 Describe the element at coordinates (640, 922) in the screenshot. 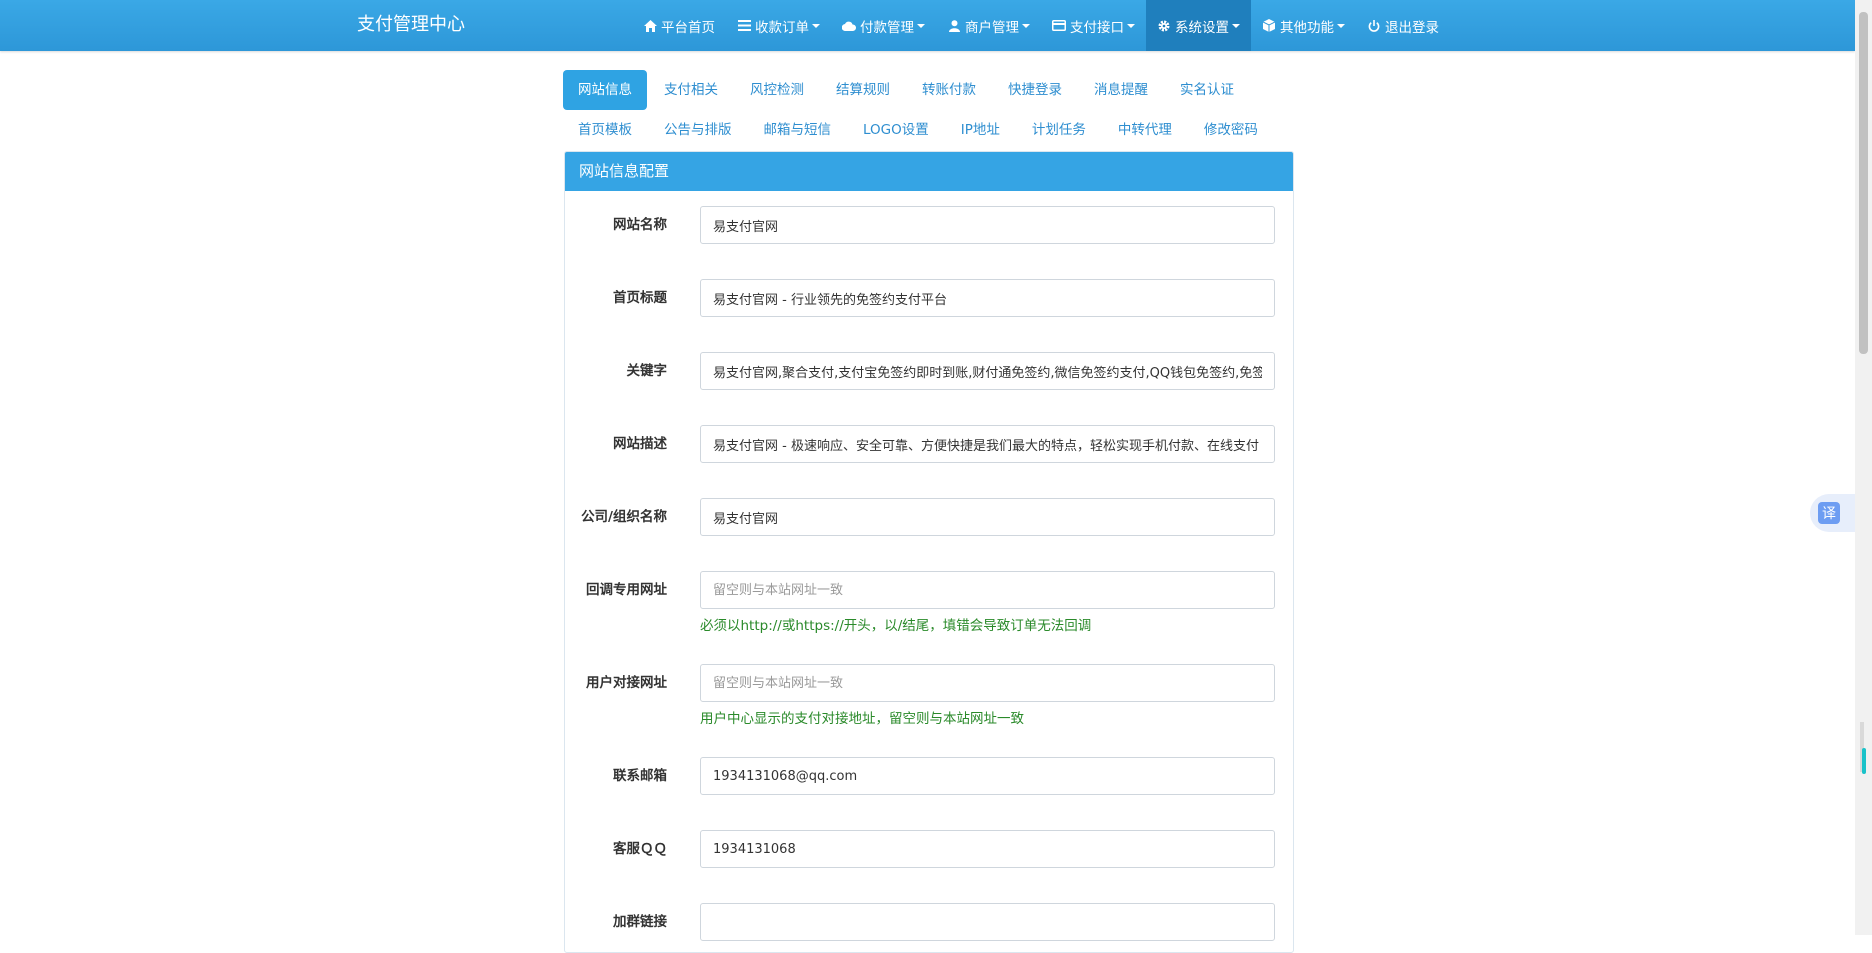

I see `field-label: 加群链接` at that location.